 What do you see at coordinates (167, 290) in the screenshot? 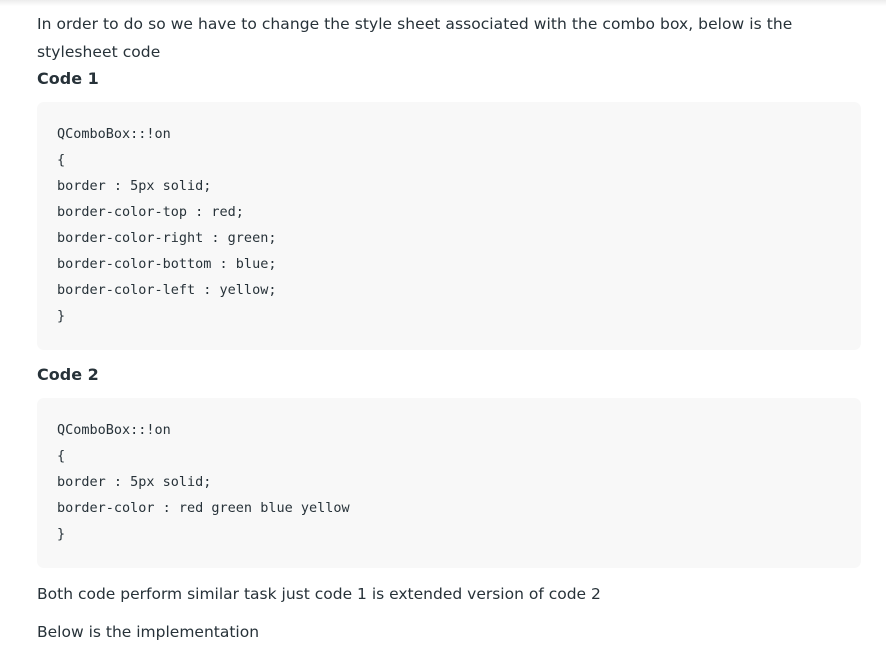
I see `code-line: border-color-left : yellow;` at bounding box center [167, 290].